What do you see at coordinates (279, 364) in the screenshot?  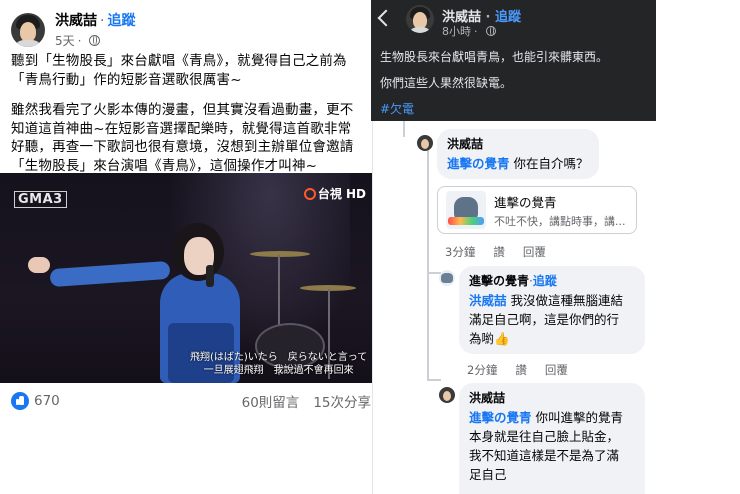 I see `video-subtitles: 飛翔(はばた)いたら 戻らないと言って 一旦展翅飛翔 我說過不會再回來` at bounding box center [279, 364].